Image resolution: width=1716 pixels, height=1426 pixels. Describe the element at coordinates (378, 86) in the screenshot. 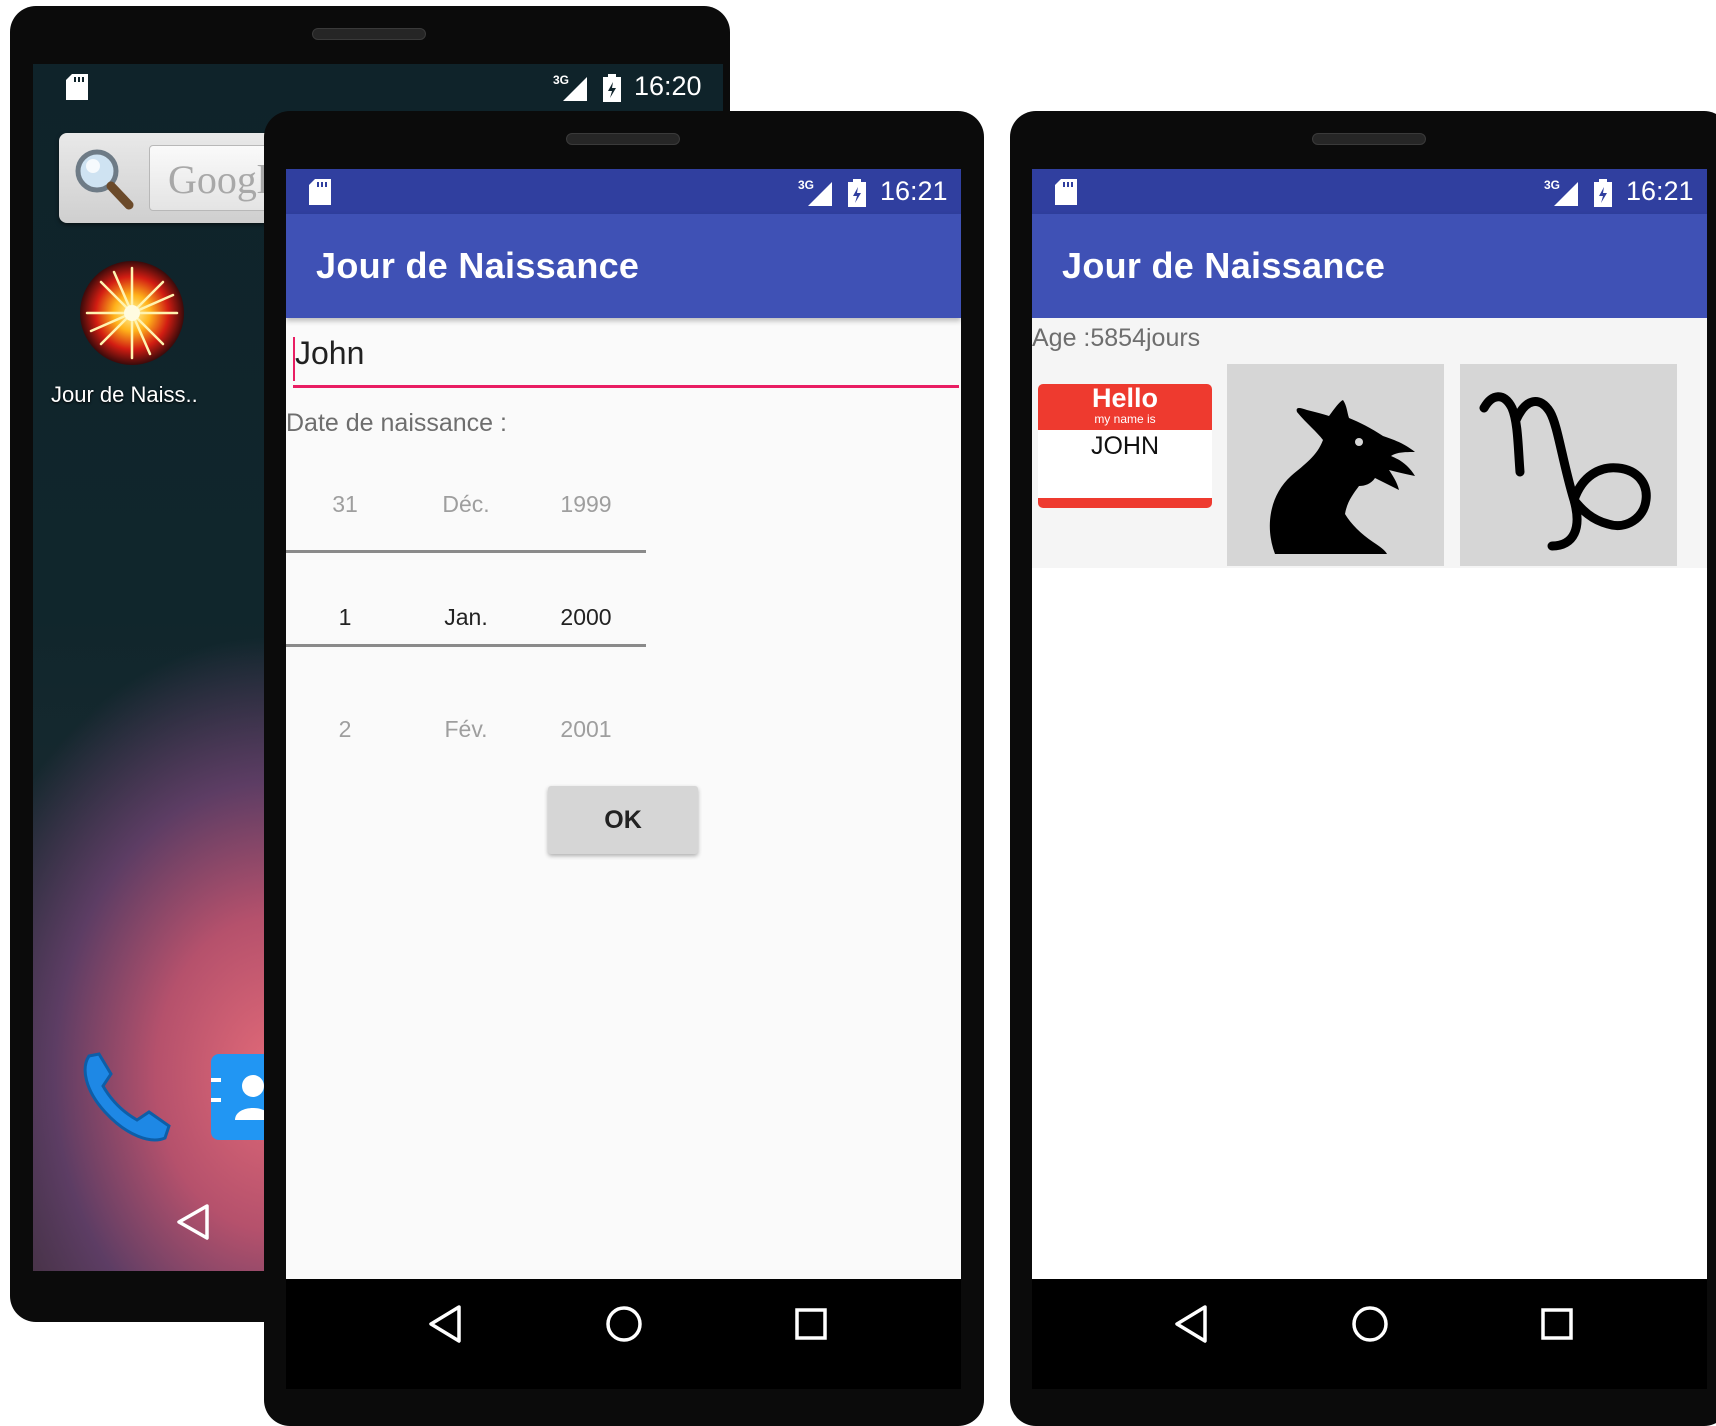

I see `launcher-status-bar: 3G 16:20` at that location.